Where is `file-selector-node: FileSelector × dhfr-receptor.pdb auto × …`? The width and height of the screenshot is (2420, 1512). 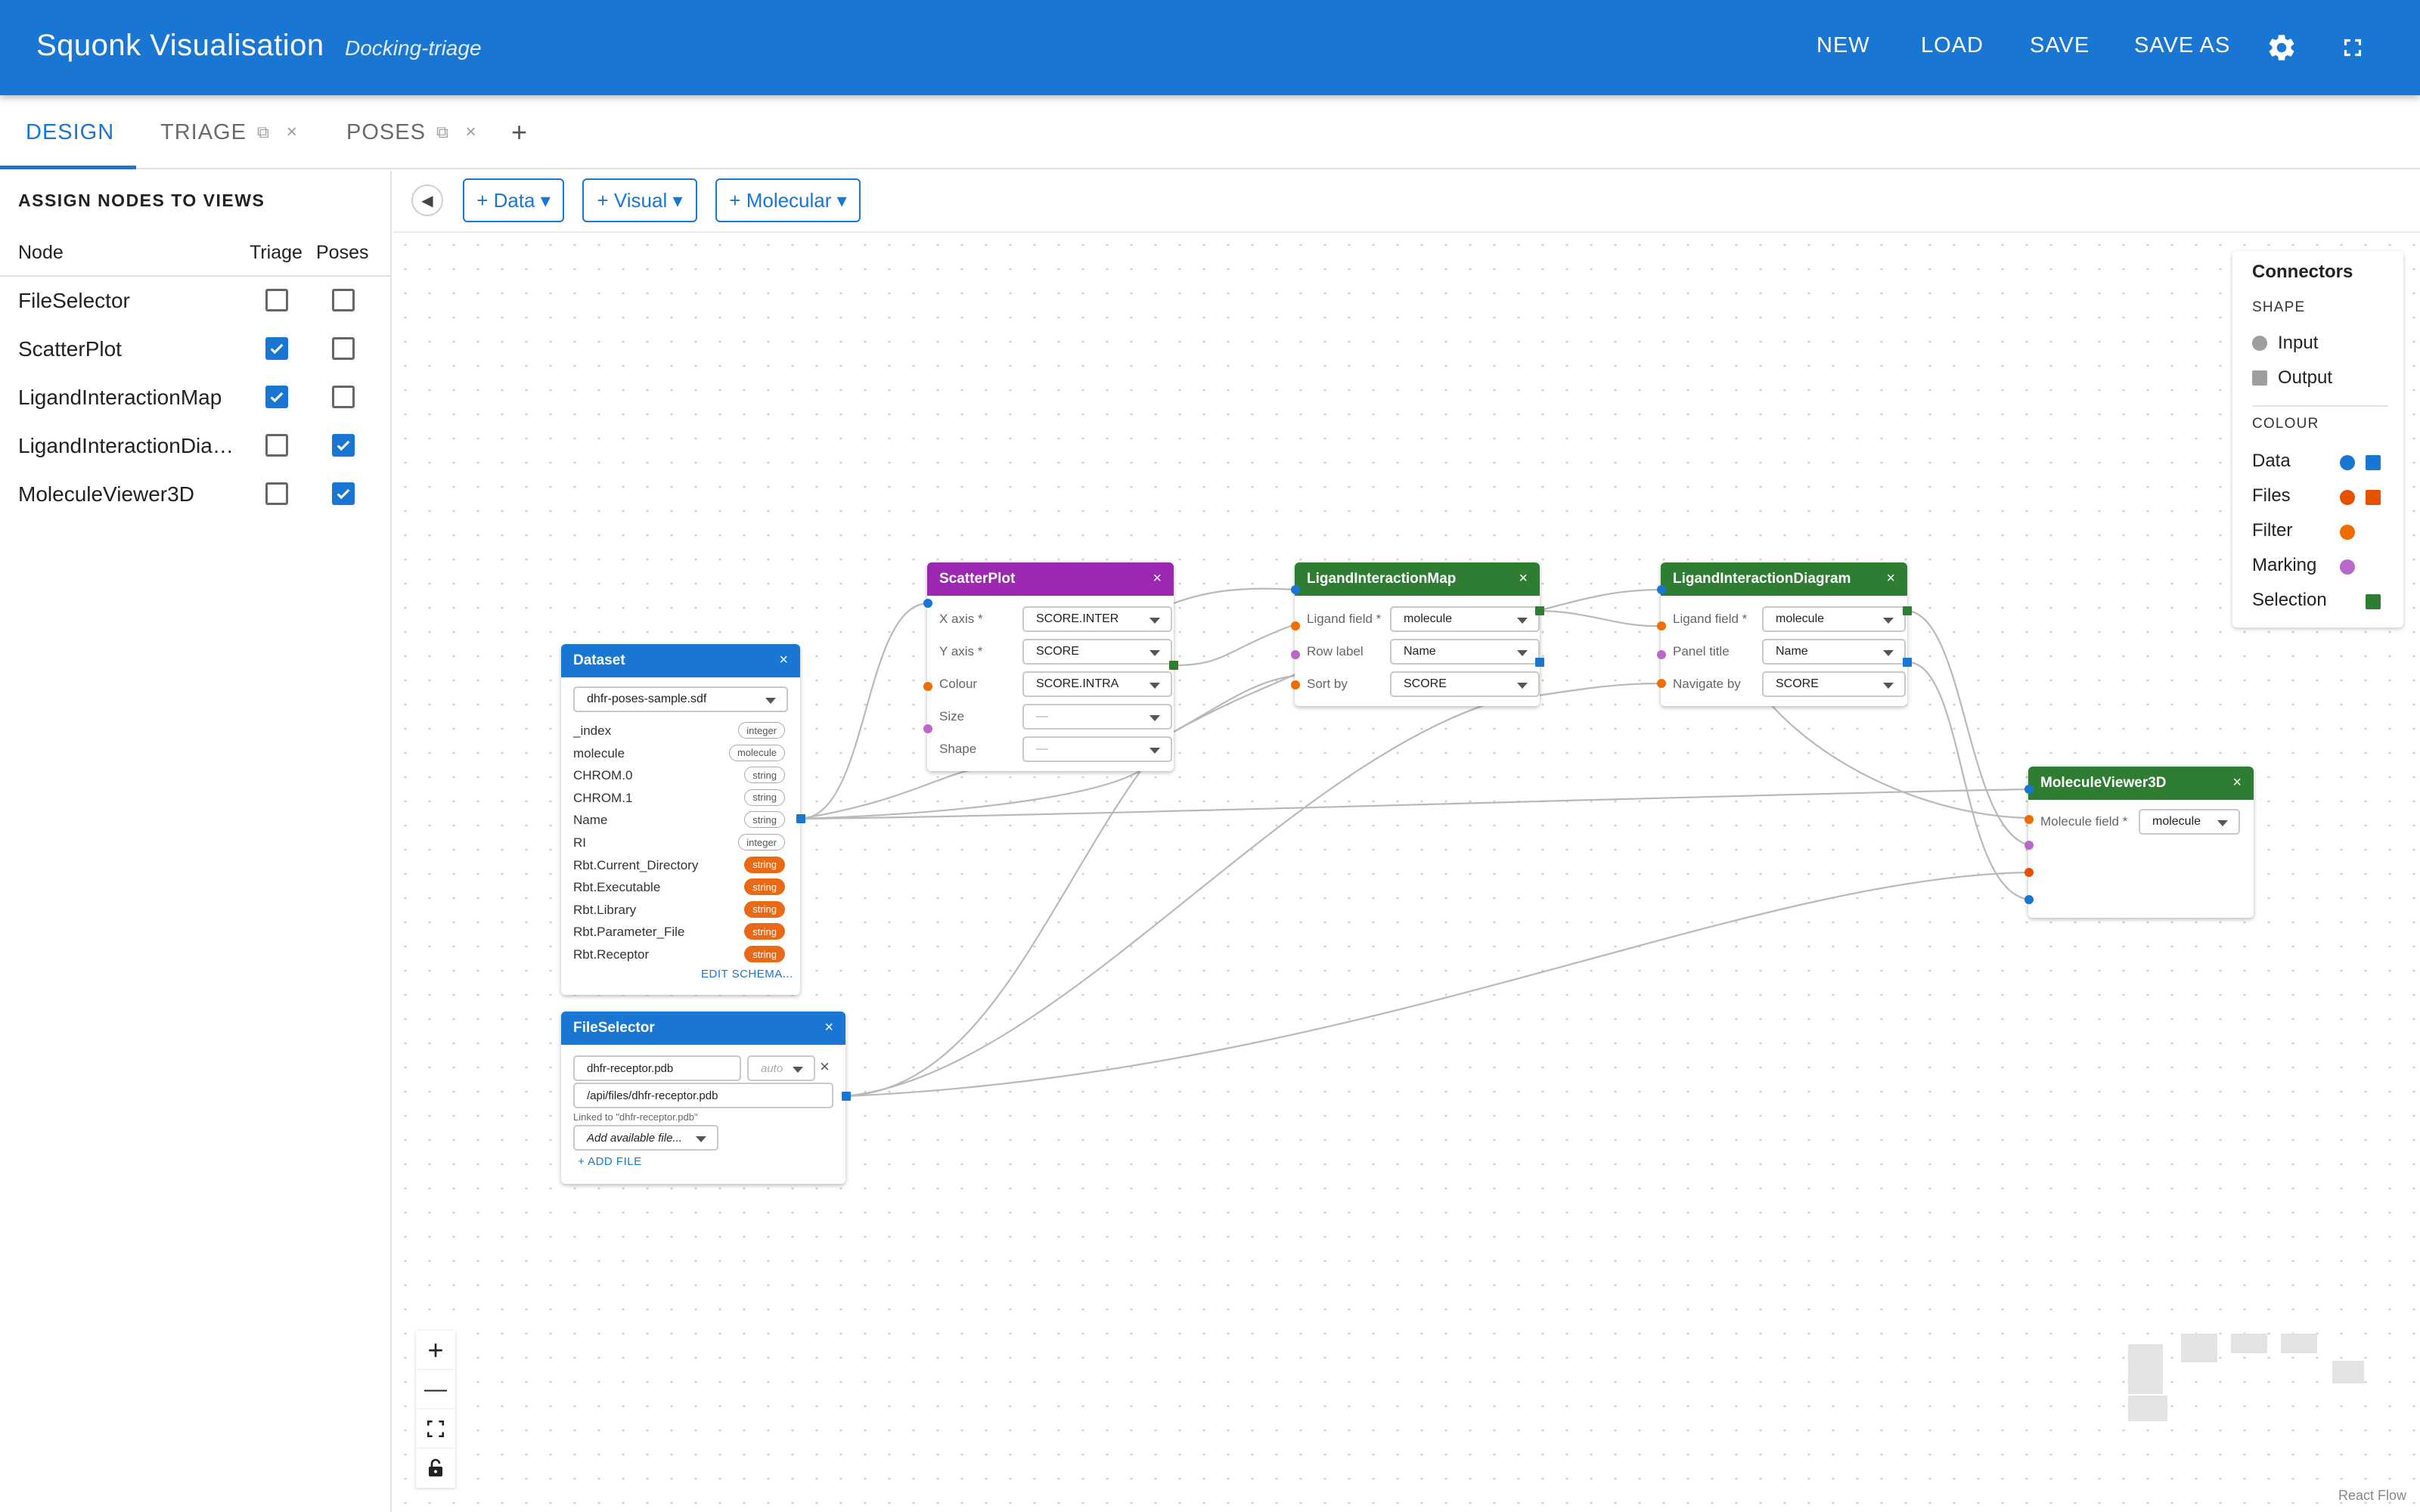 file-selector-node: FileSelector × dhfr-receptor.pdb auto × … is located at coordinates (703, 1098).